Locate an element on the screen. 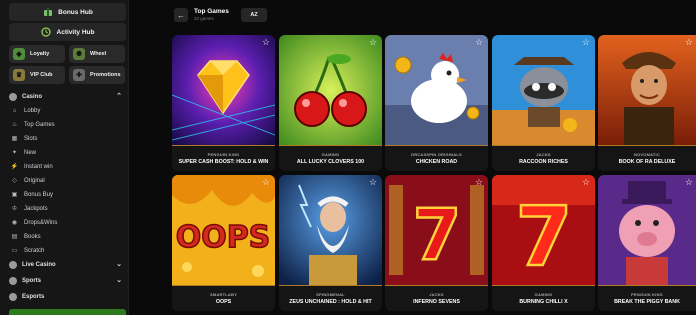 Image resolution: width=696 pixels, height=315 pixels. sidebar-item-scratch: ▭ Scratch is located at coordinates (66, 250).